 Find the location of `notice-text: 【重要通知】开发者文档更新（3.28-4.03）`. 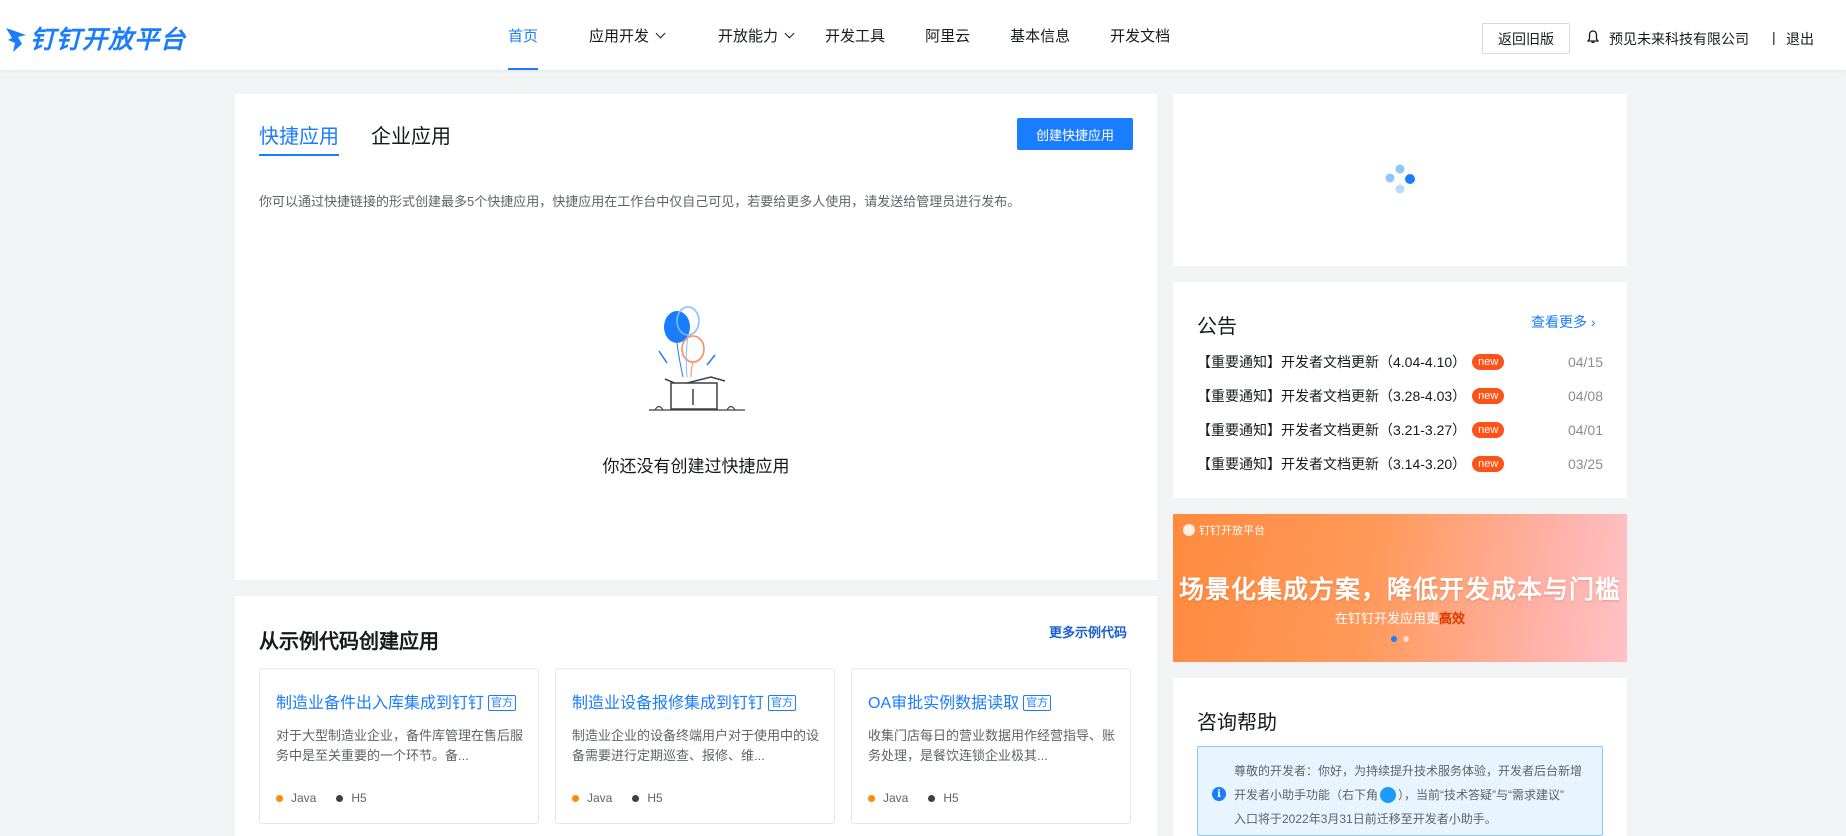

notice-text: 【重要通知】开发者文档更新（3.28-4.03） is located at coordinates (1332, 396).